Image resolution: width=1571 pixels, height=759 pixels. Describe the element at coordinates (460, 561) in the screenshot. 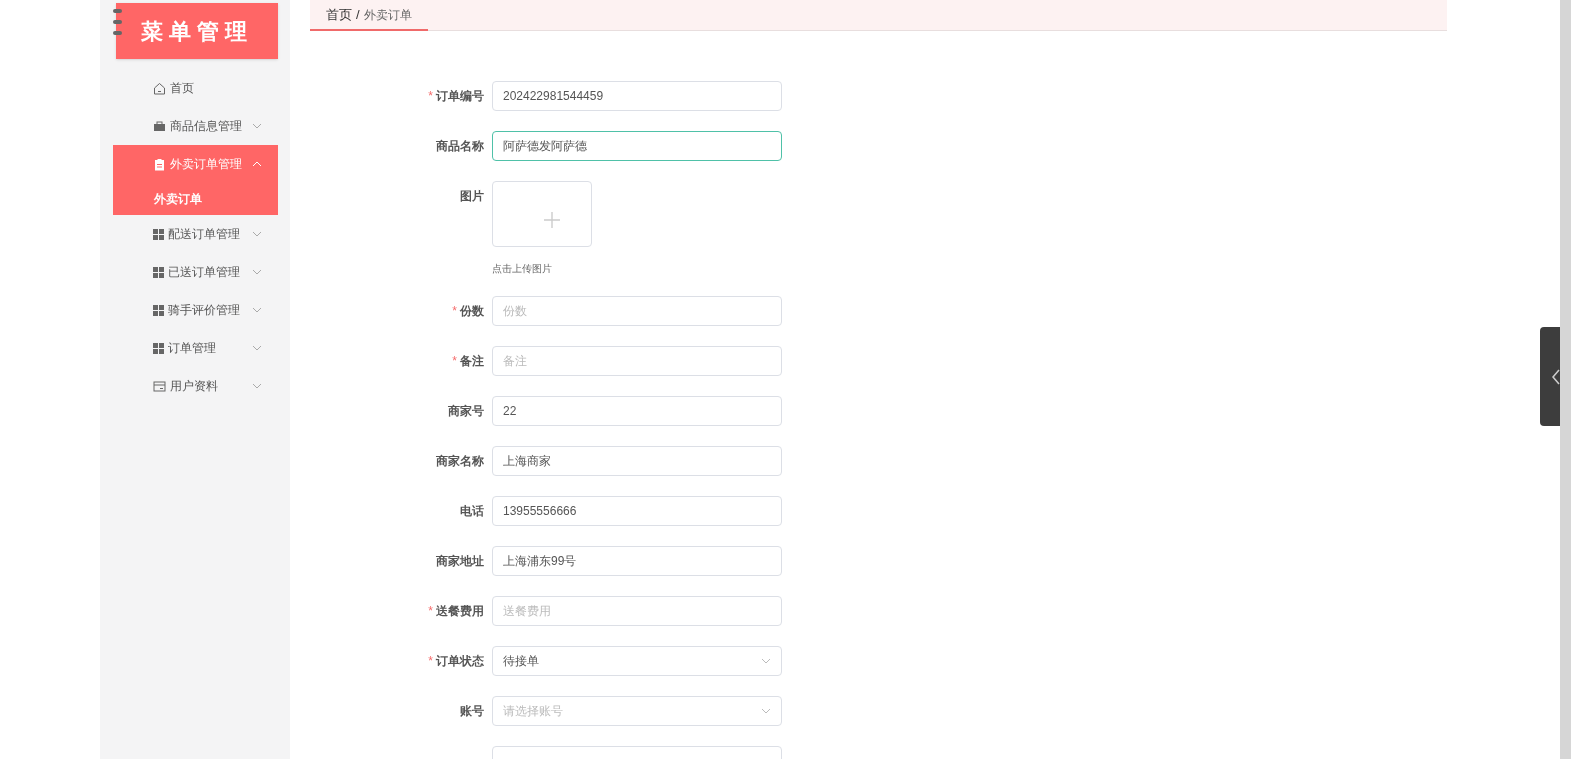

I see `field-label: 商家地址` at that location.